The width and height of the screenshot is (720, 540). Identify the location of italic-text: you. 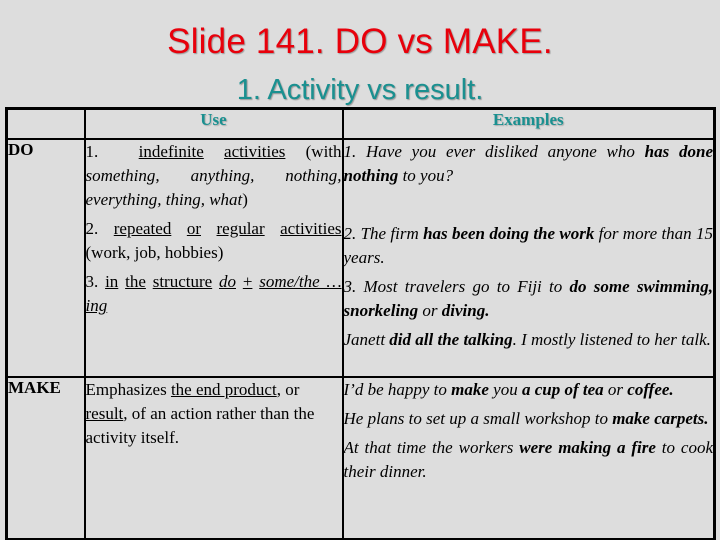
(505, 389).